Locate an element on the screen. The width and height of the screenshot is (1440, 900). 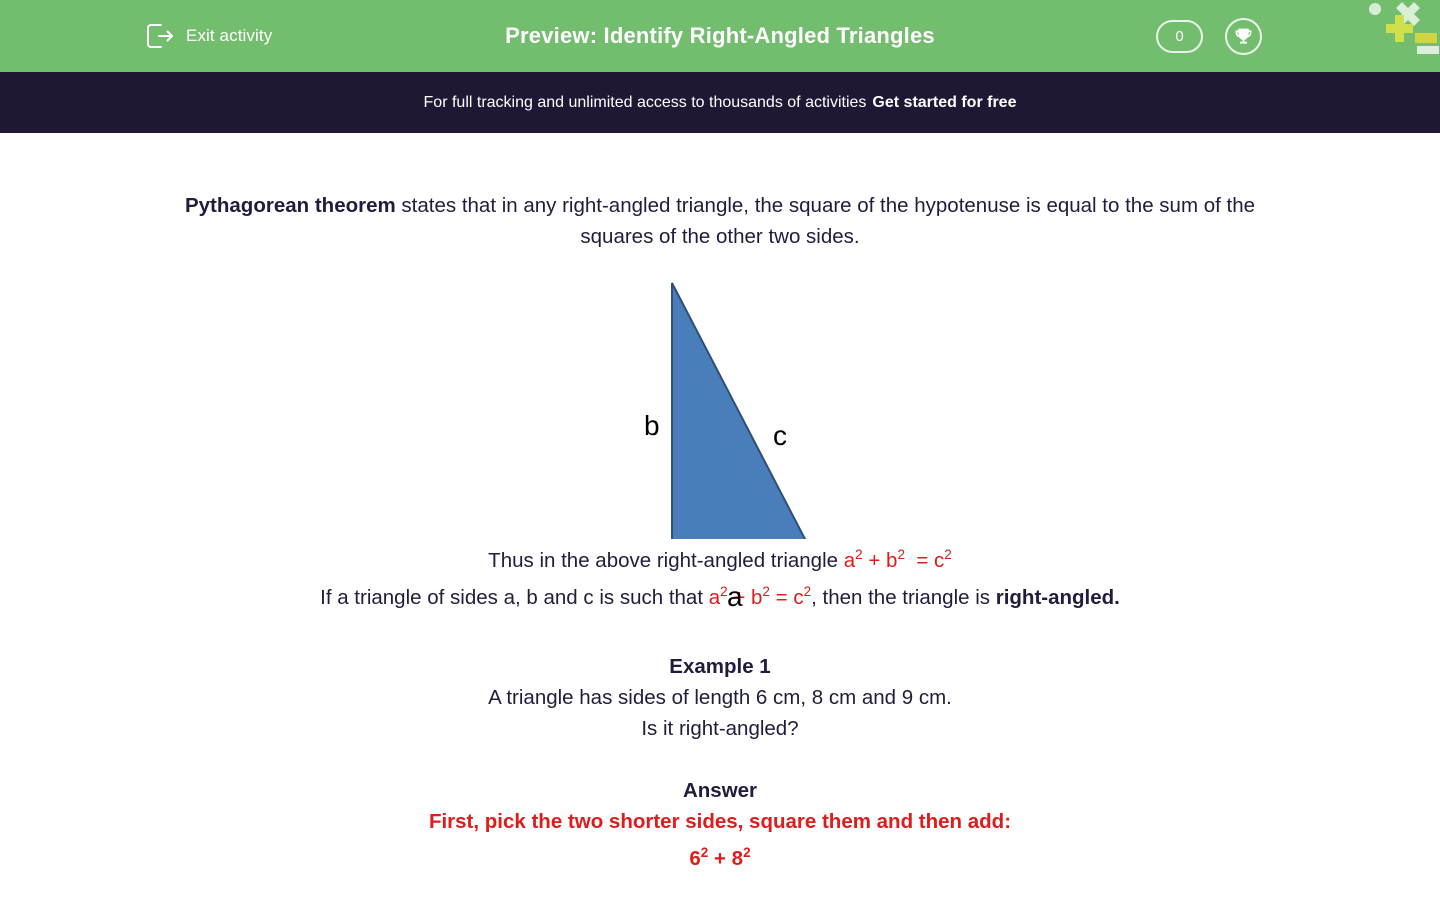
answer-title: Answer is located at coordinates (720, 790).